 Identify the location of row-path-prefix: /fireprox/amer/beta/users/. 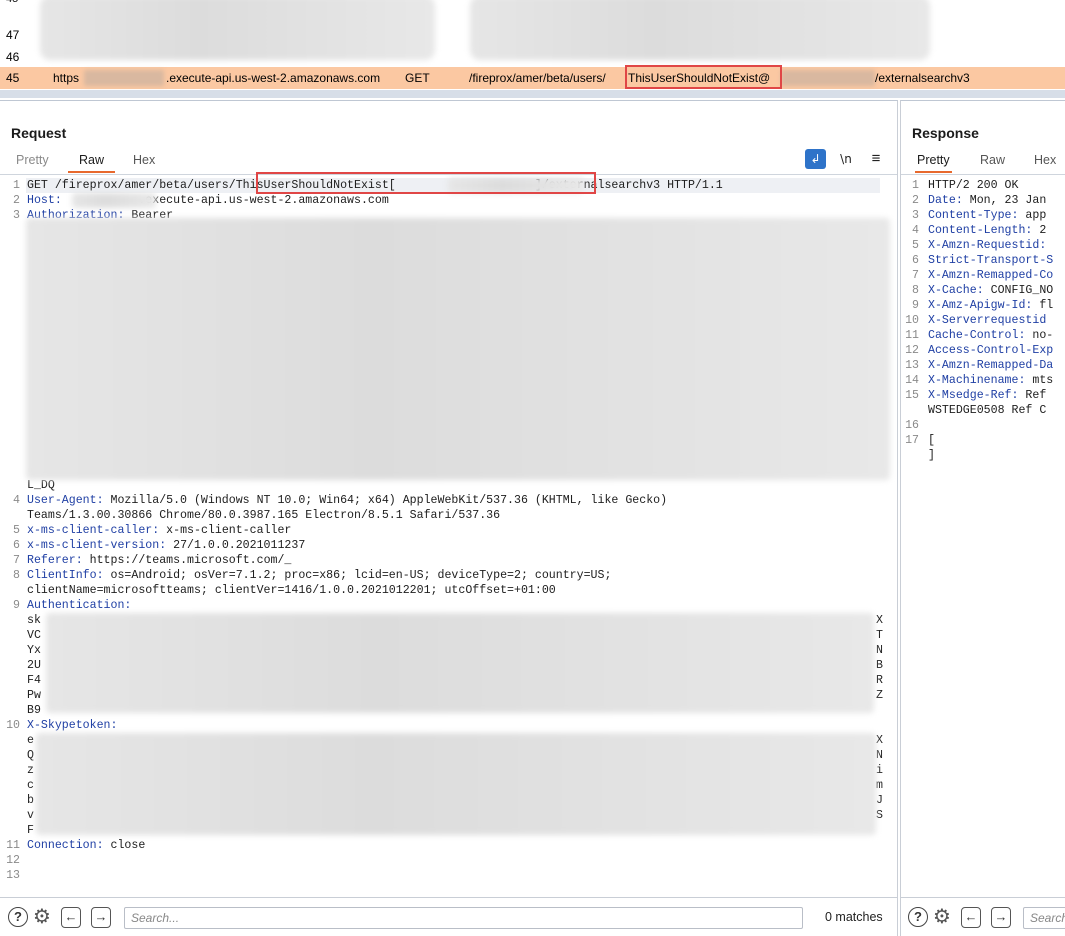
(537, 78).